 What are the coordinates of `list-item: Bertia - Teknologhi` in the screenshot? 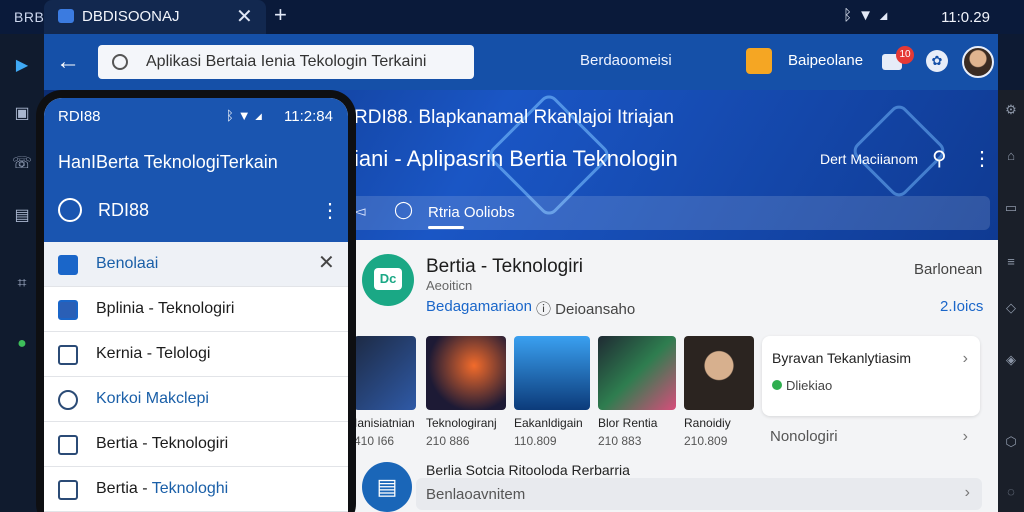 It's located at (196, 489).